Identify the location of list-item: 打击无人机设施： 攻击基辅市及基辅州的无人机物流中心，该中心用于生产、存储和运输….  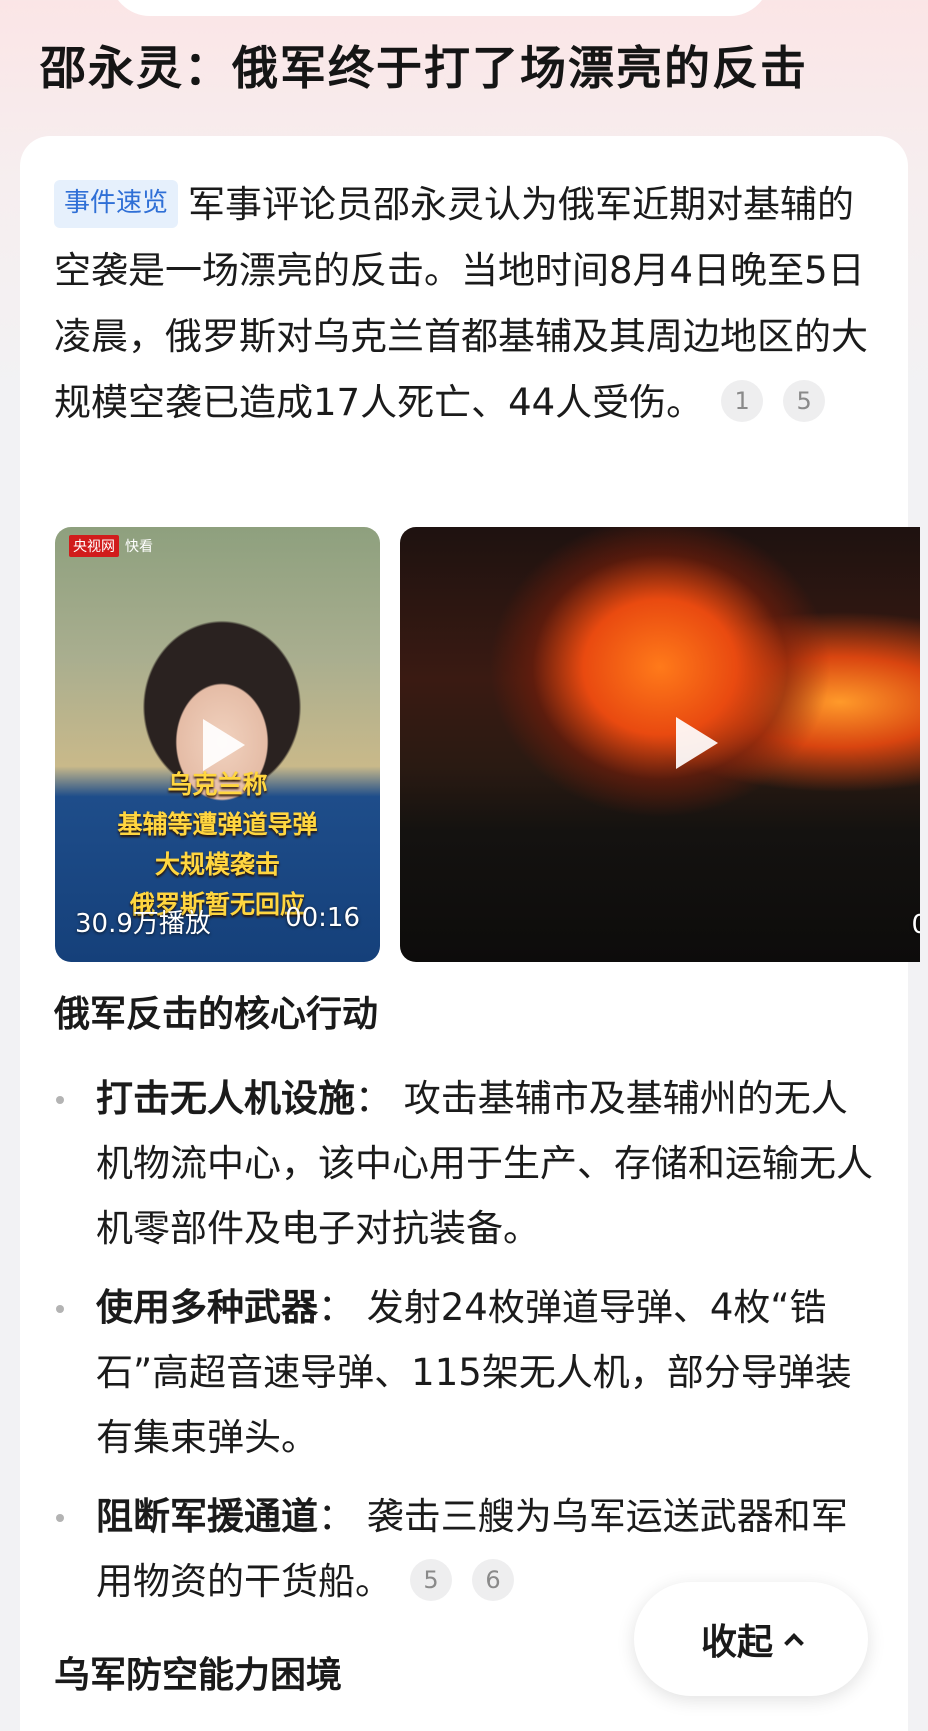
(467, 1163).